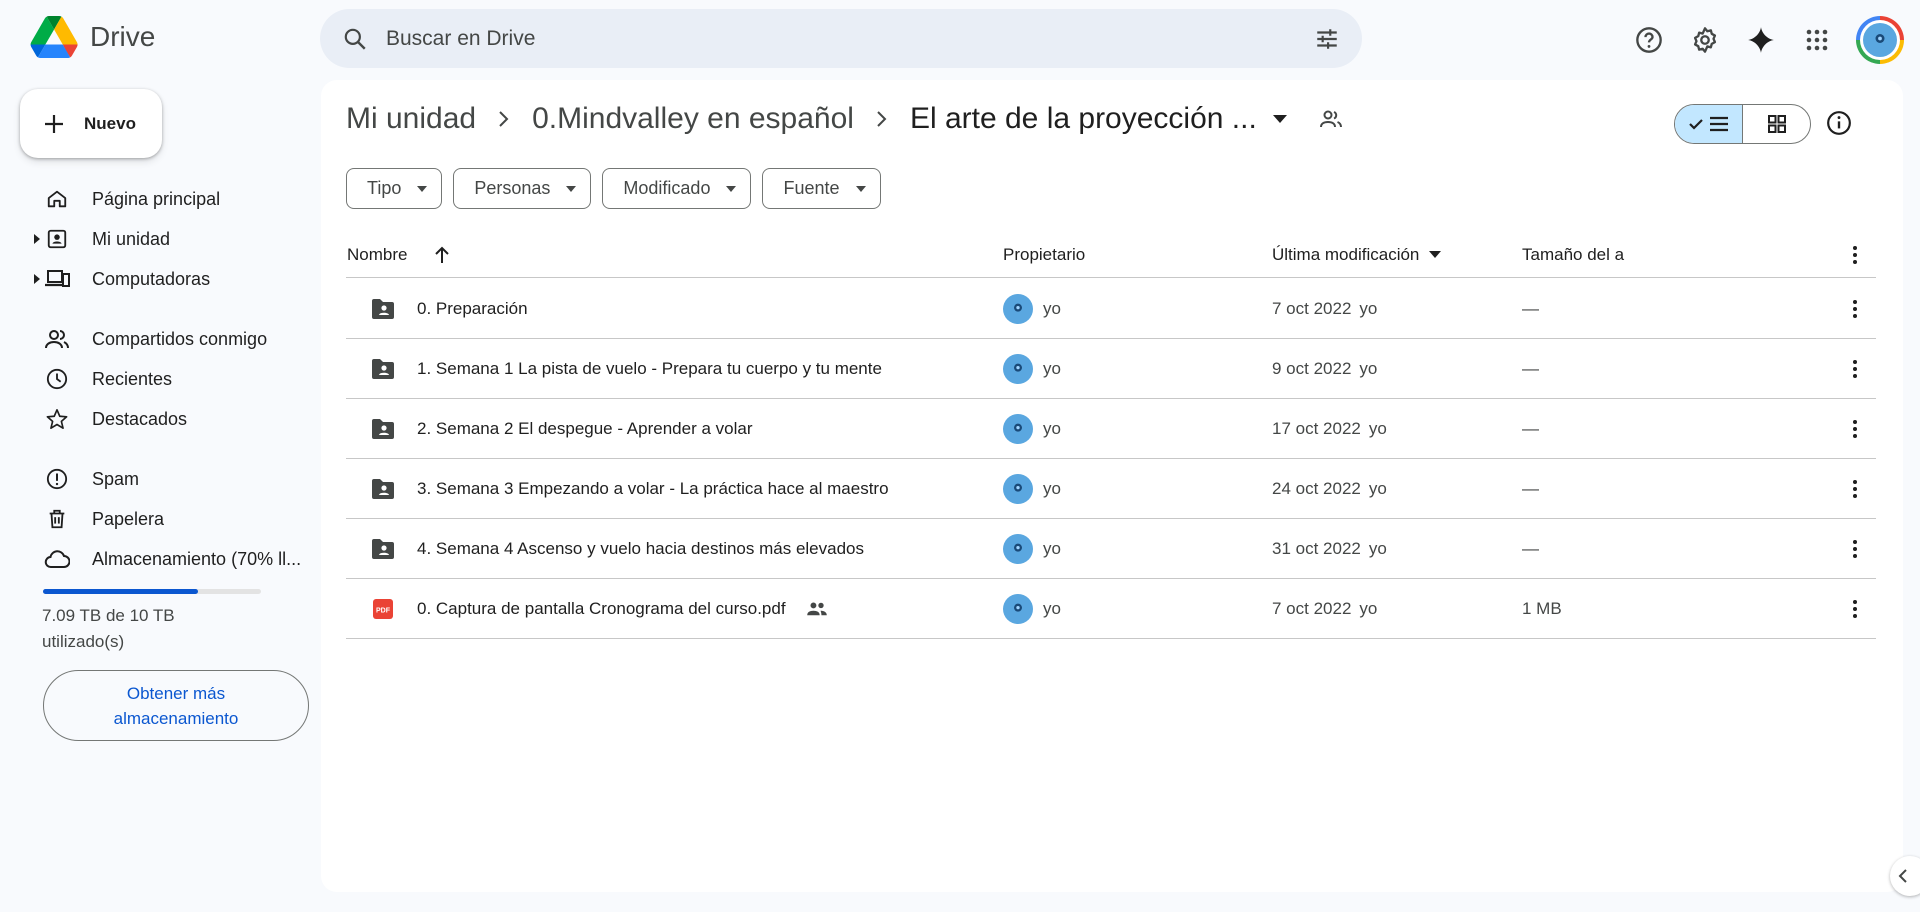  I want to click on sidebar-item-home: Página principal, so click(170, 199).